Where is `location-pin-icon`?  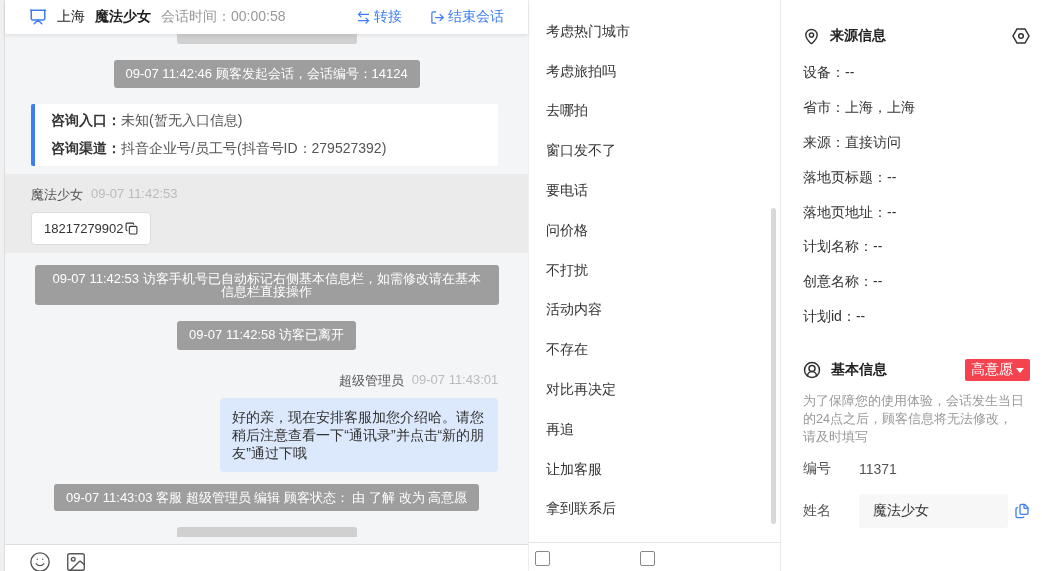
location-pin-icon is located at coordinates (811, 36).